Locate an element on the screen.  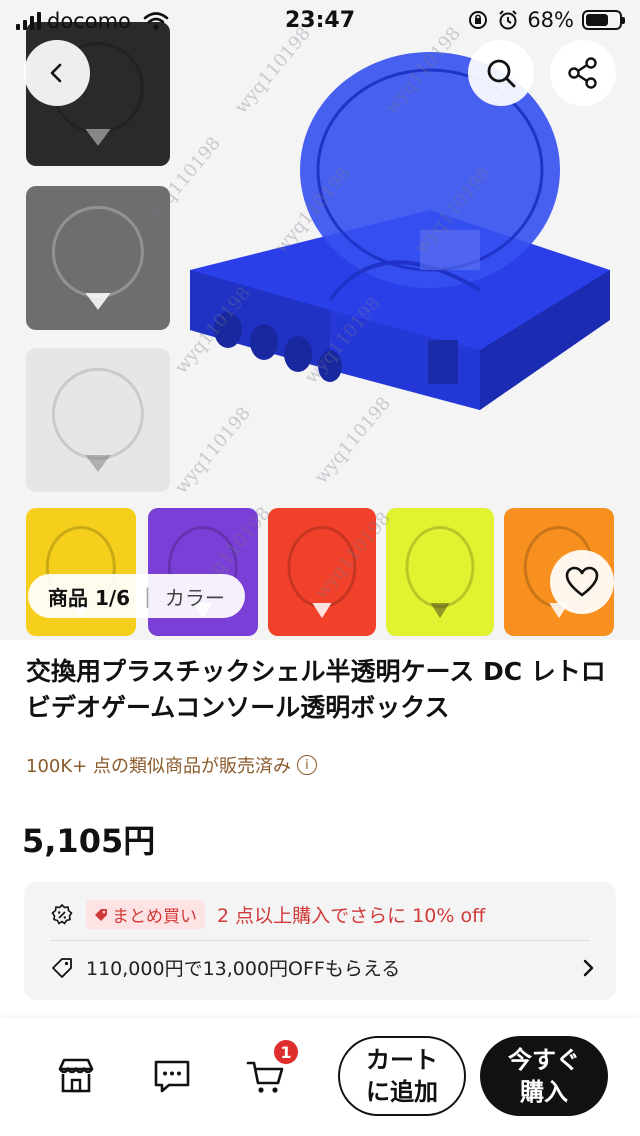
bulk-discount-row: まとめ買い 2 点以上購入でさらに 10% off is located at coordinates (267, 914).